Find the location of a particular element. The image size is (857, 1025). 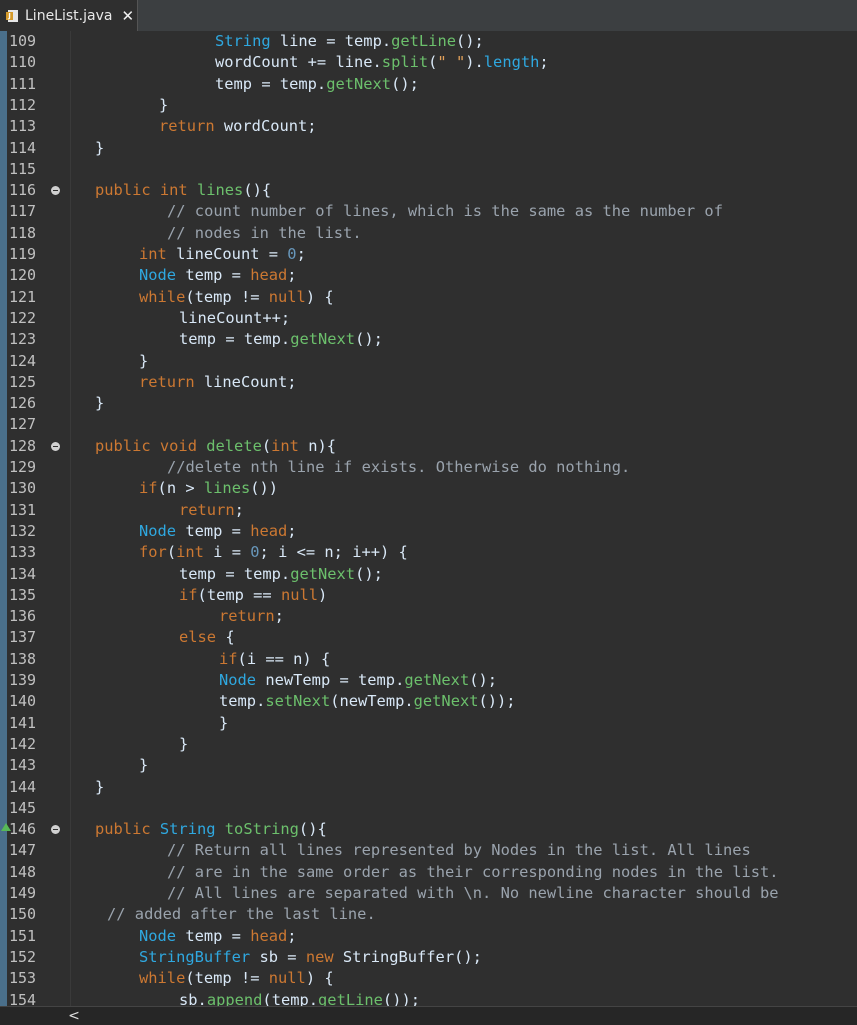

line-number: 122 is located at coordinates (23, 317).